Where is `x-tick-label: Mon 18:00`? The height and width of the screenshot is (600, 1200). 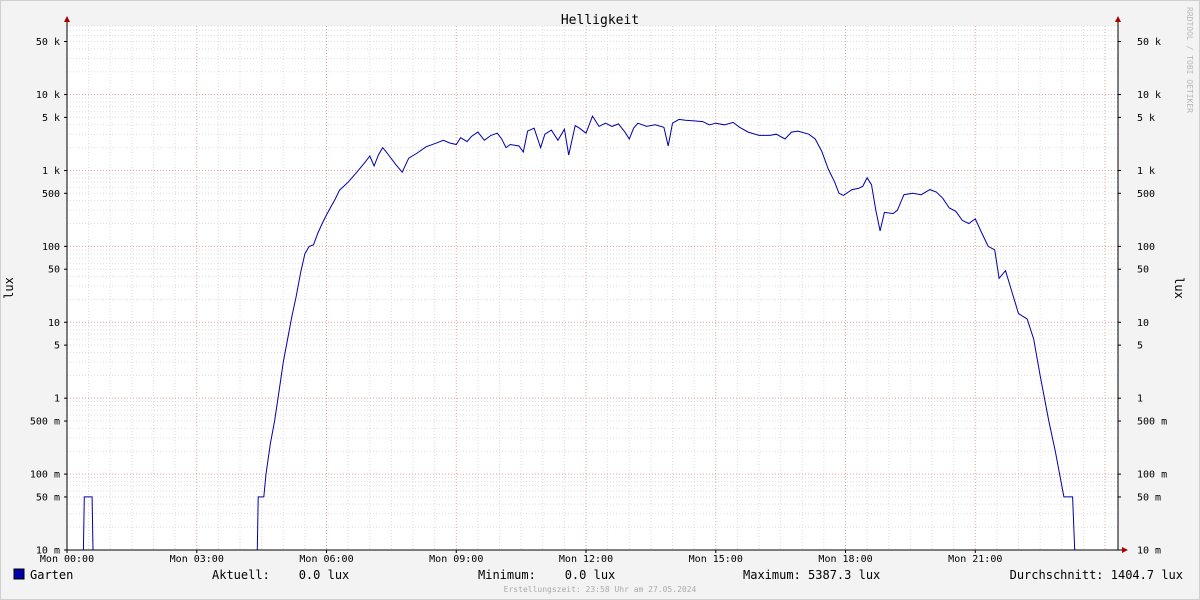
x-tick-label: Mon 18:00 is located at coordinates (845, 559).